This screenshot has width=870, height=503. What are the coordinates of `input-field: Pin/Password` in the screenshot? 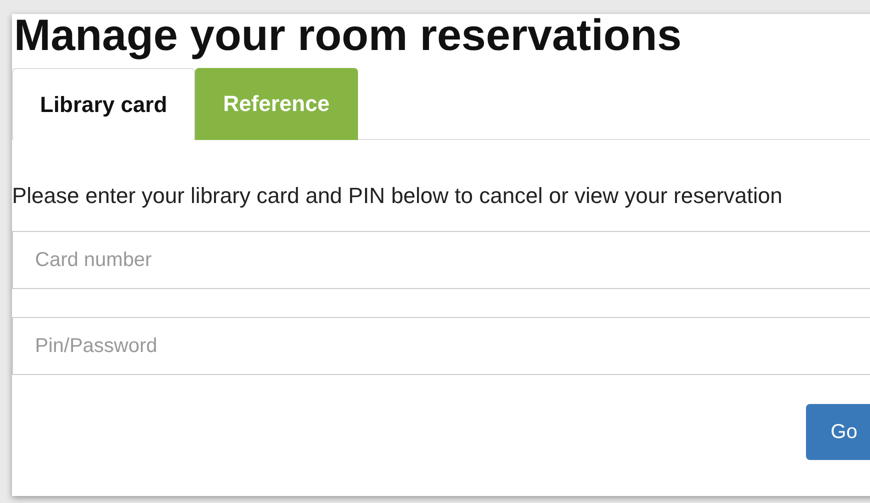 It's located at (441, 346).